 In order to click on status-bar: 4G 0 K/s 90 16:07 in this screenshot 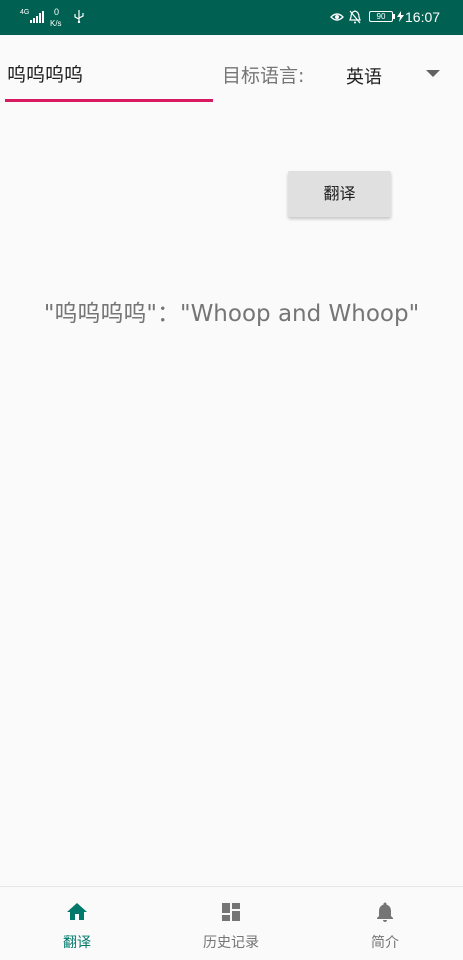, I will do `click(231, 17)`.